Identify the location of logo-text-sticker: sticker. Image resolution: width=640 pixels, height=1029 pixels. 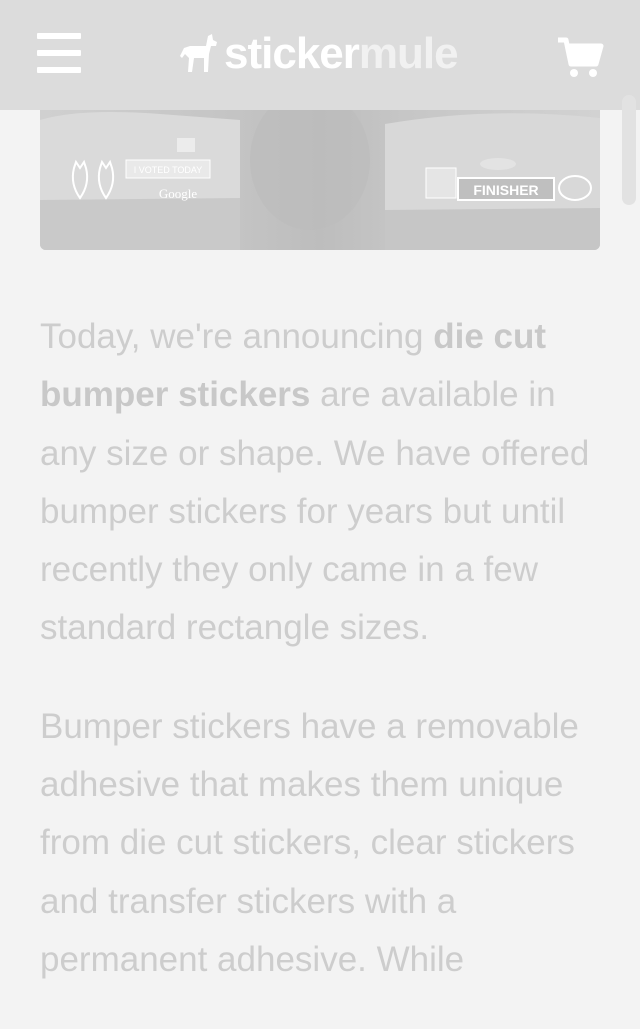
(292, 53).